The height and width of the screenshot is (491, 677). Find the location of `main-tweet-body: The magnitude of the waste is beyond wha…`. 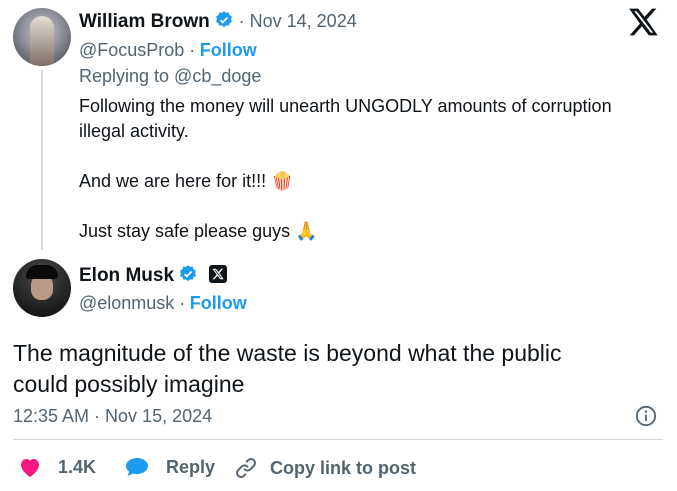

main-tweet-body: The magnitude of the waste is beyond wha… is located at coordinates (338, 369).